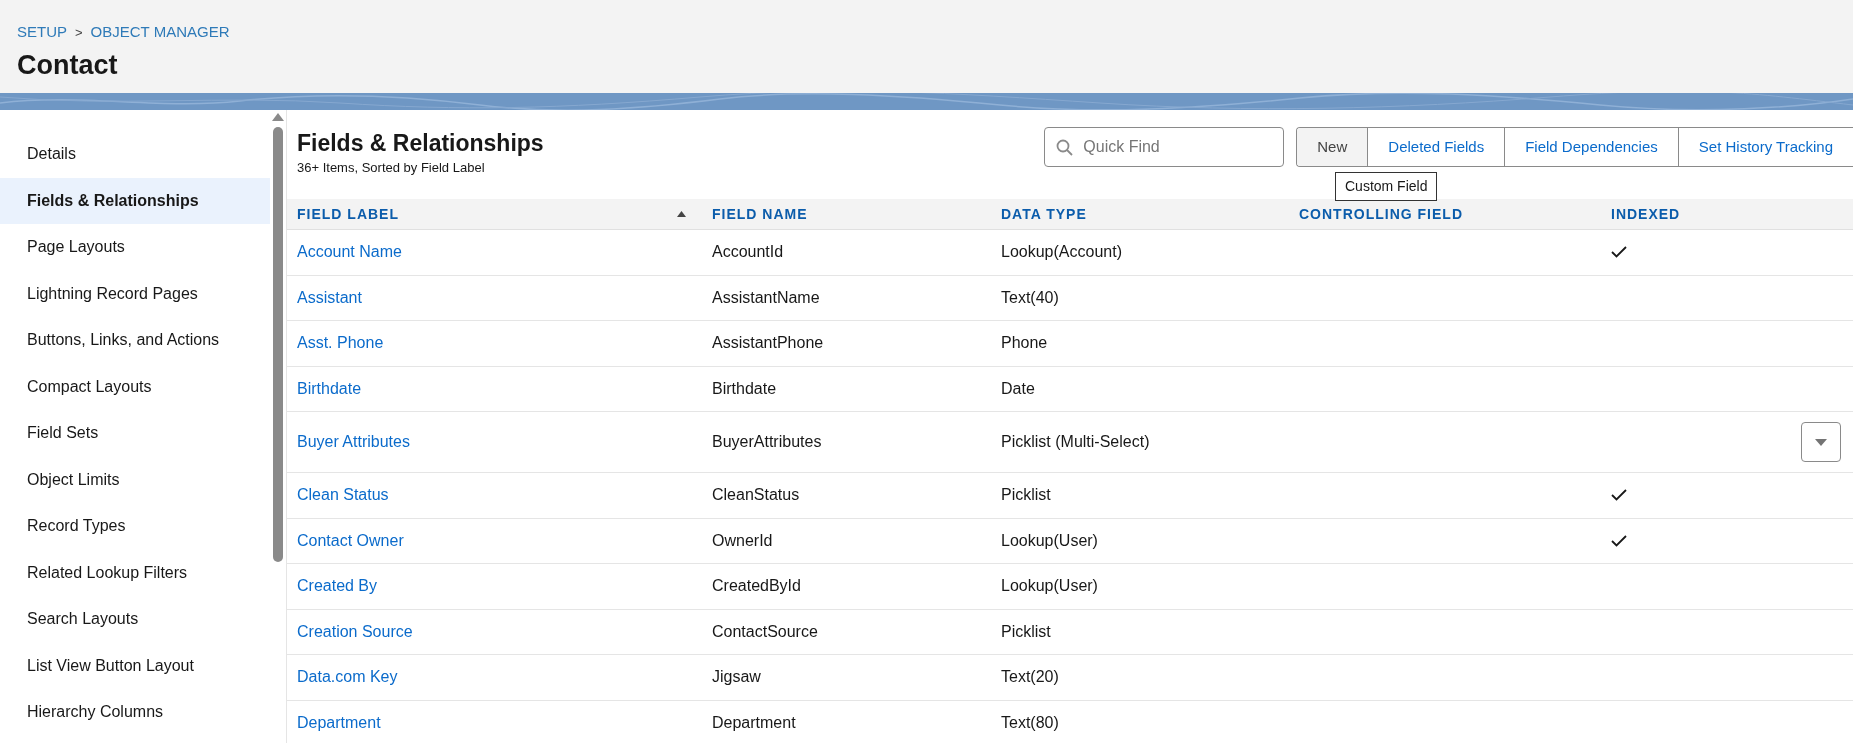 This screenshot has width=1853, height=743. I want to click on field-label-link: Created By, so click(337, 586).